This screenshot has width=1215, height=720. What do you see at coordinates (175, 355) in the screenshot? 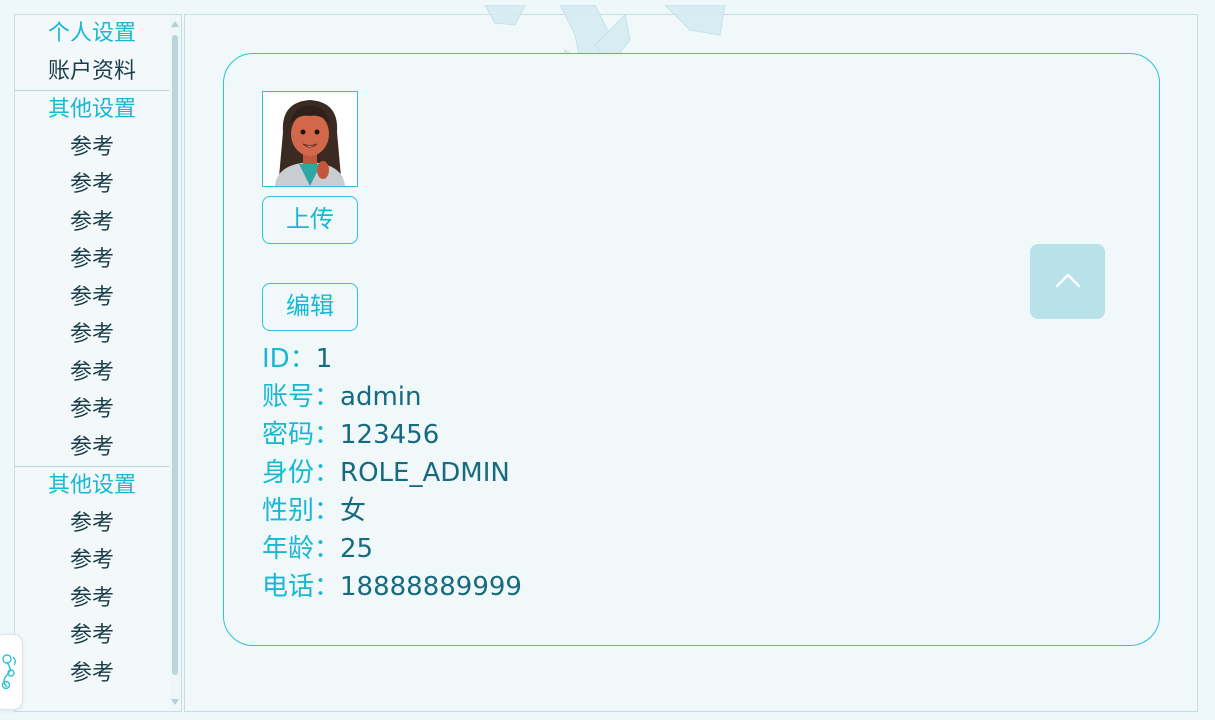
I see `scrollbar-thumb` at bounding box center [175, 355].